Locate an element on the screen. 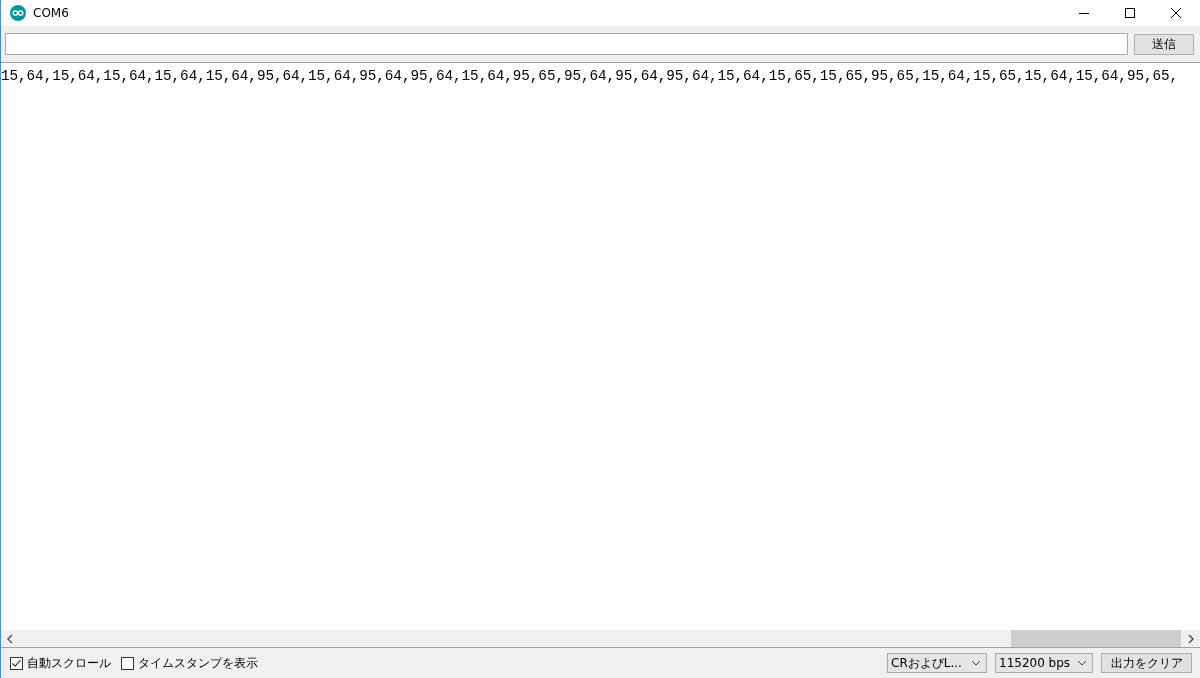 Image resolution: width=1200 pixels, height=678 pixels. close-icon is located at coordinates (1176, 13).